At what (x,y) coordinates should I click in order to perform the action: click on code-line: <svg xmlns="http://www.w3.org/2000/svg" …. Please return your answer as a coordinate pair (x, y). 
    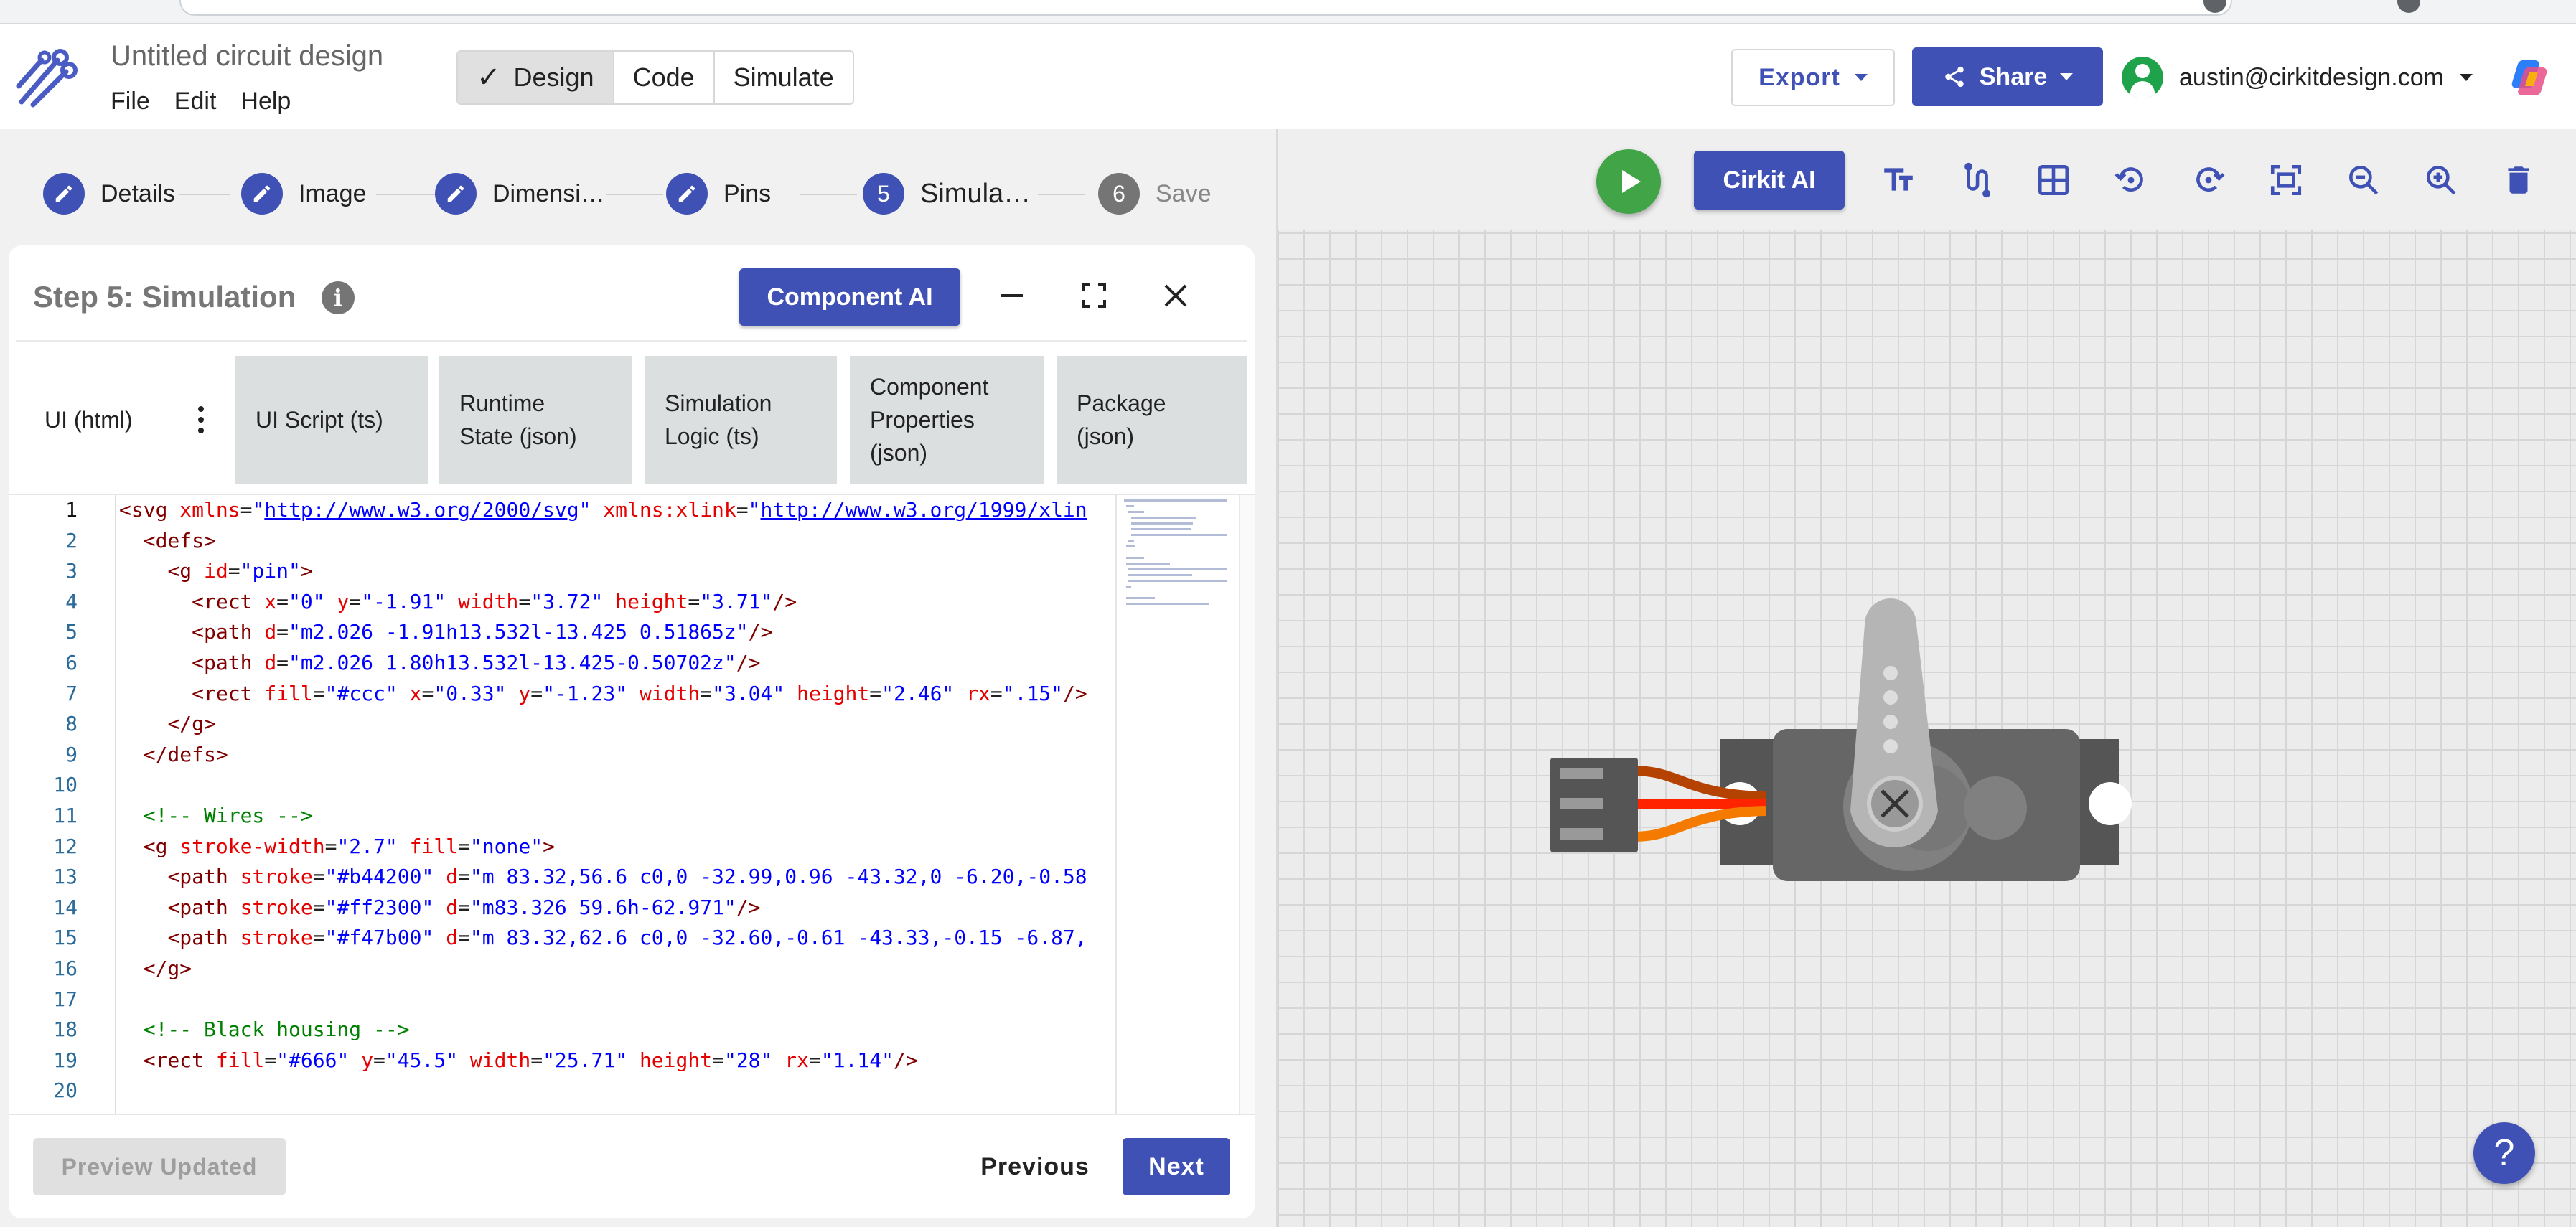
    Looking at the image, I should click on (603, 510).